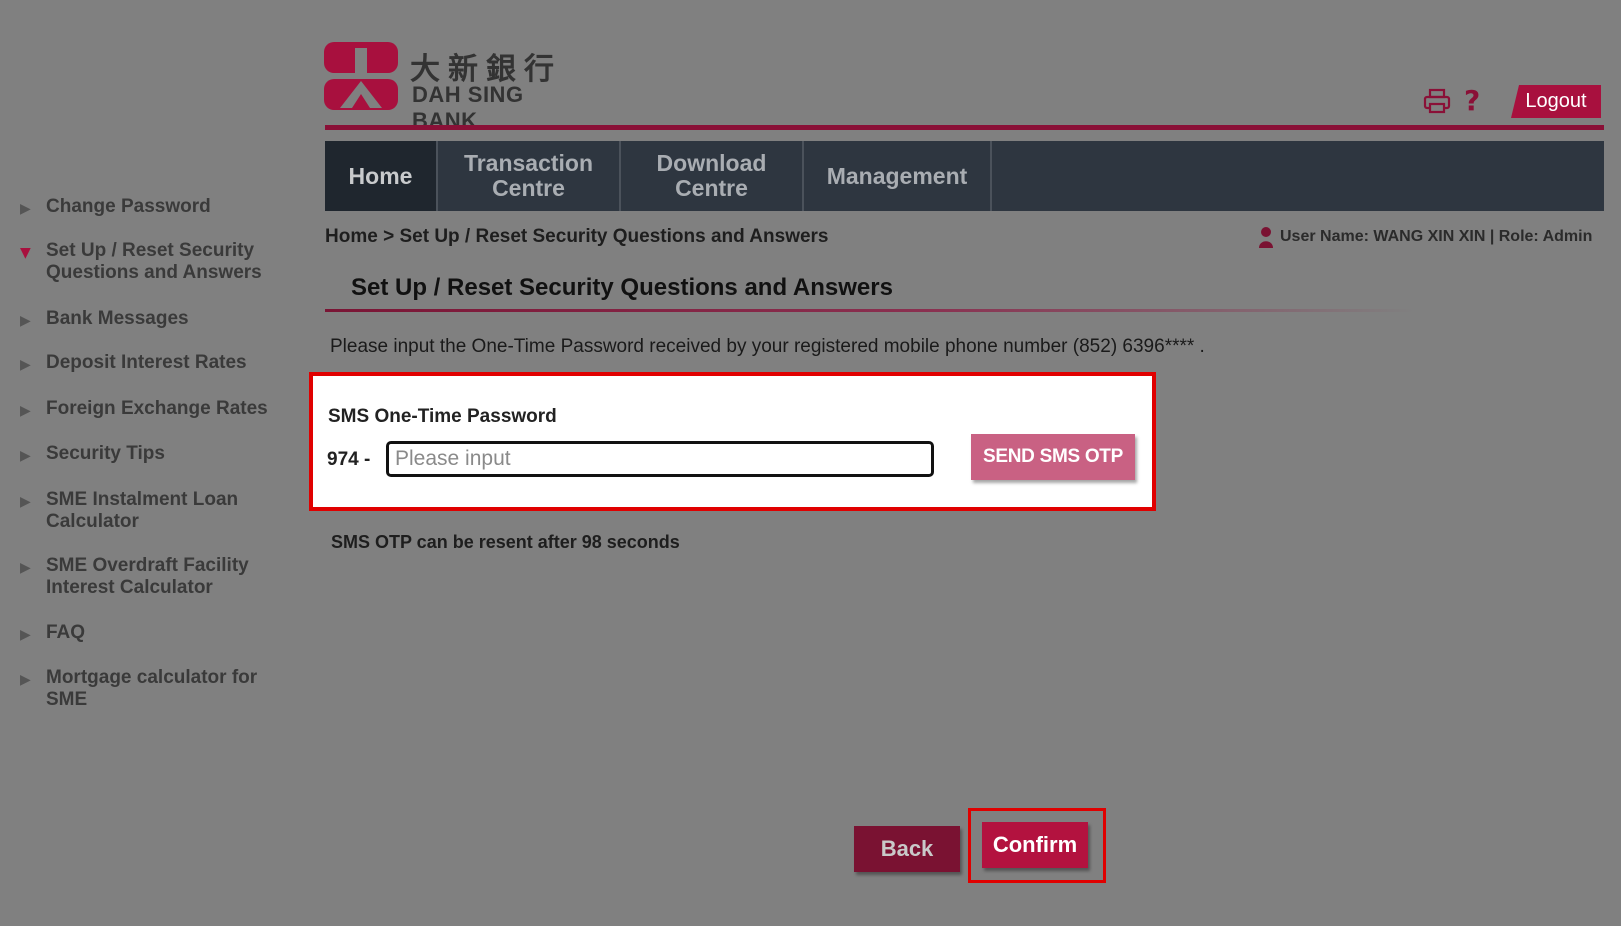 Image resolution: width=1621 pixels, height=926 pixels. I want to click on user-info: User Name: WANG XIN XIN | Role: Admin, so click(1425, 237).